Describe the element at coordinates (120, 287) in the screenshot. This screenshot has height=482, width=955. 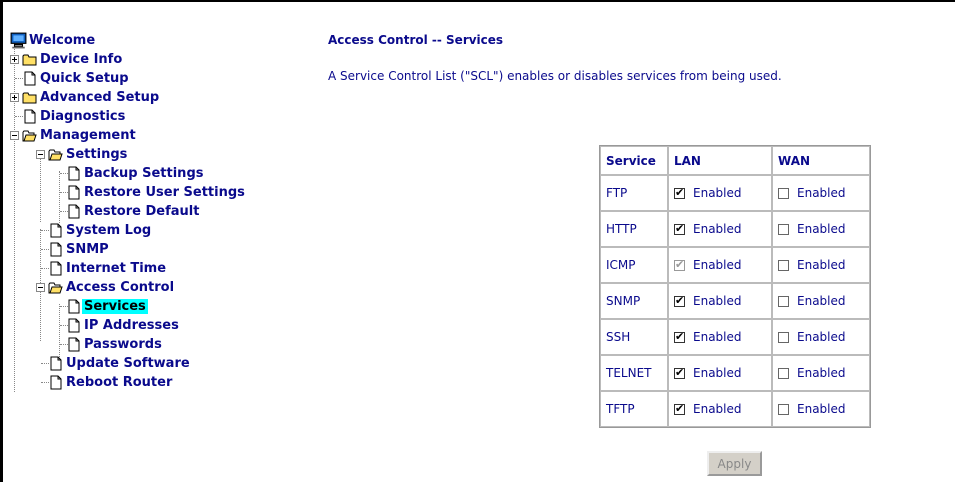
I see `nav-access-control-label: Access Control` at that location.